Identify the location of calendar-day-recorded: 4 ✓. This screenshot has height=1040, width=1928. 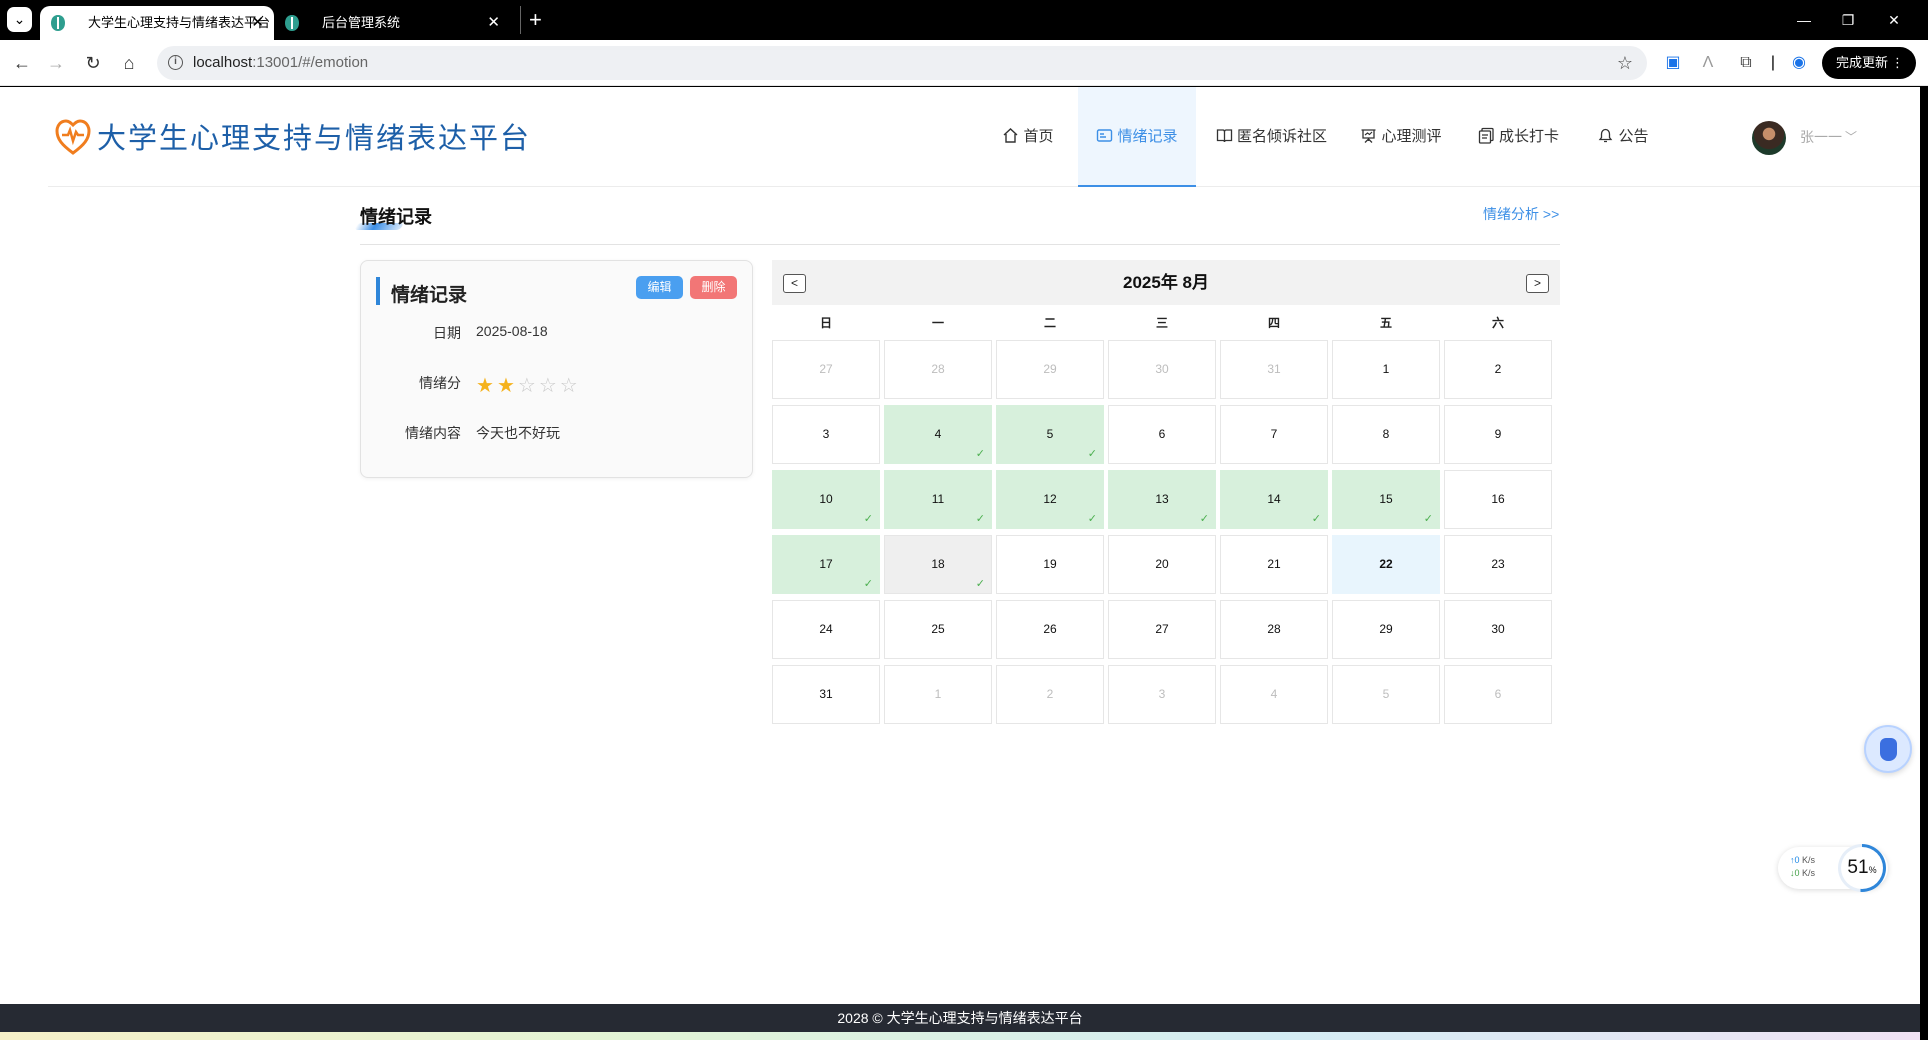
(938, 434).